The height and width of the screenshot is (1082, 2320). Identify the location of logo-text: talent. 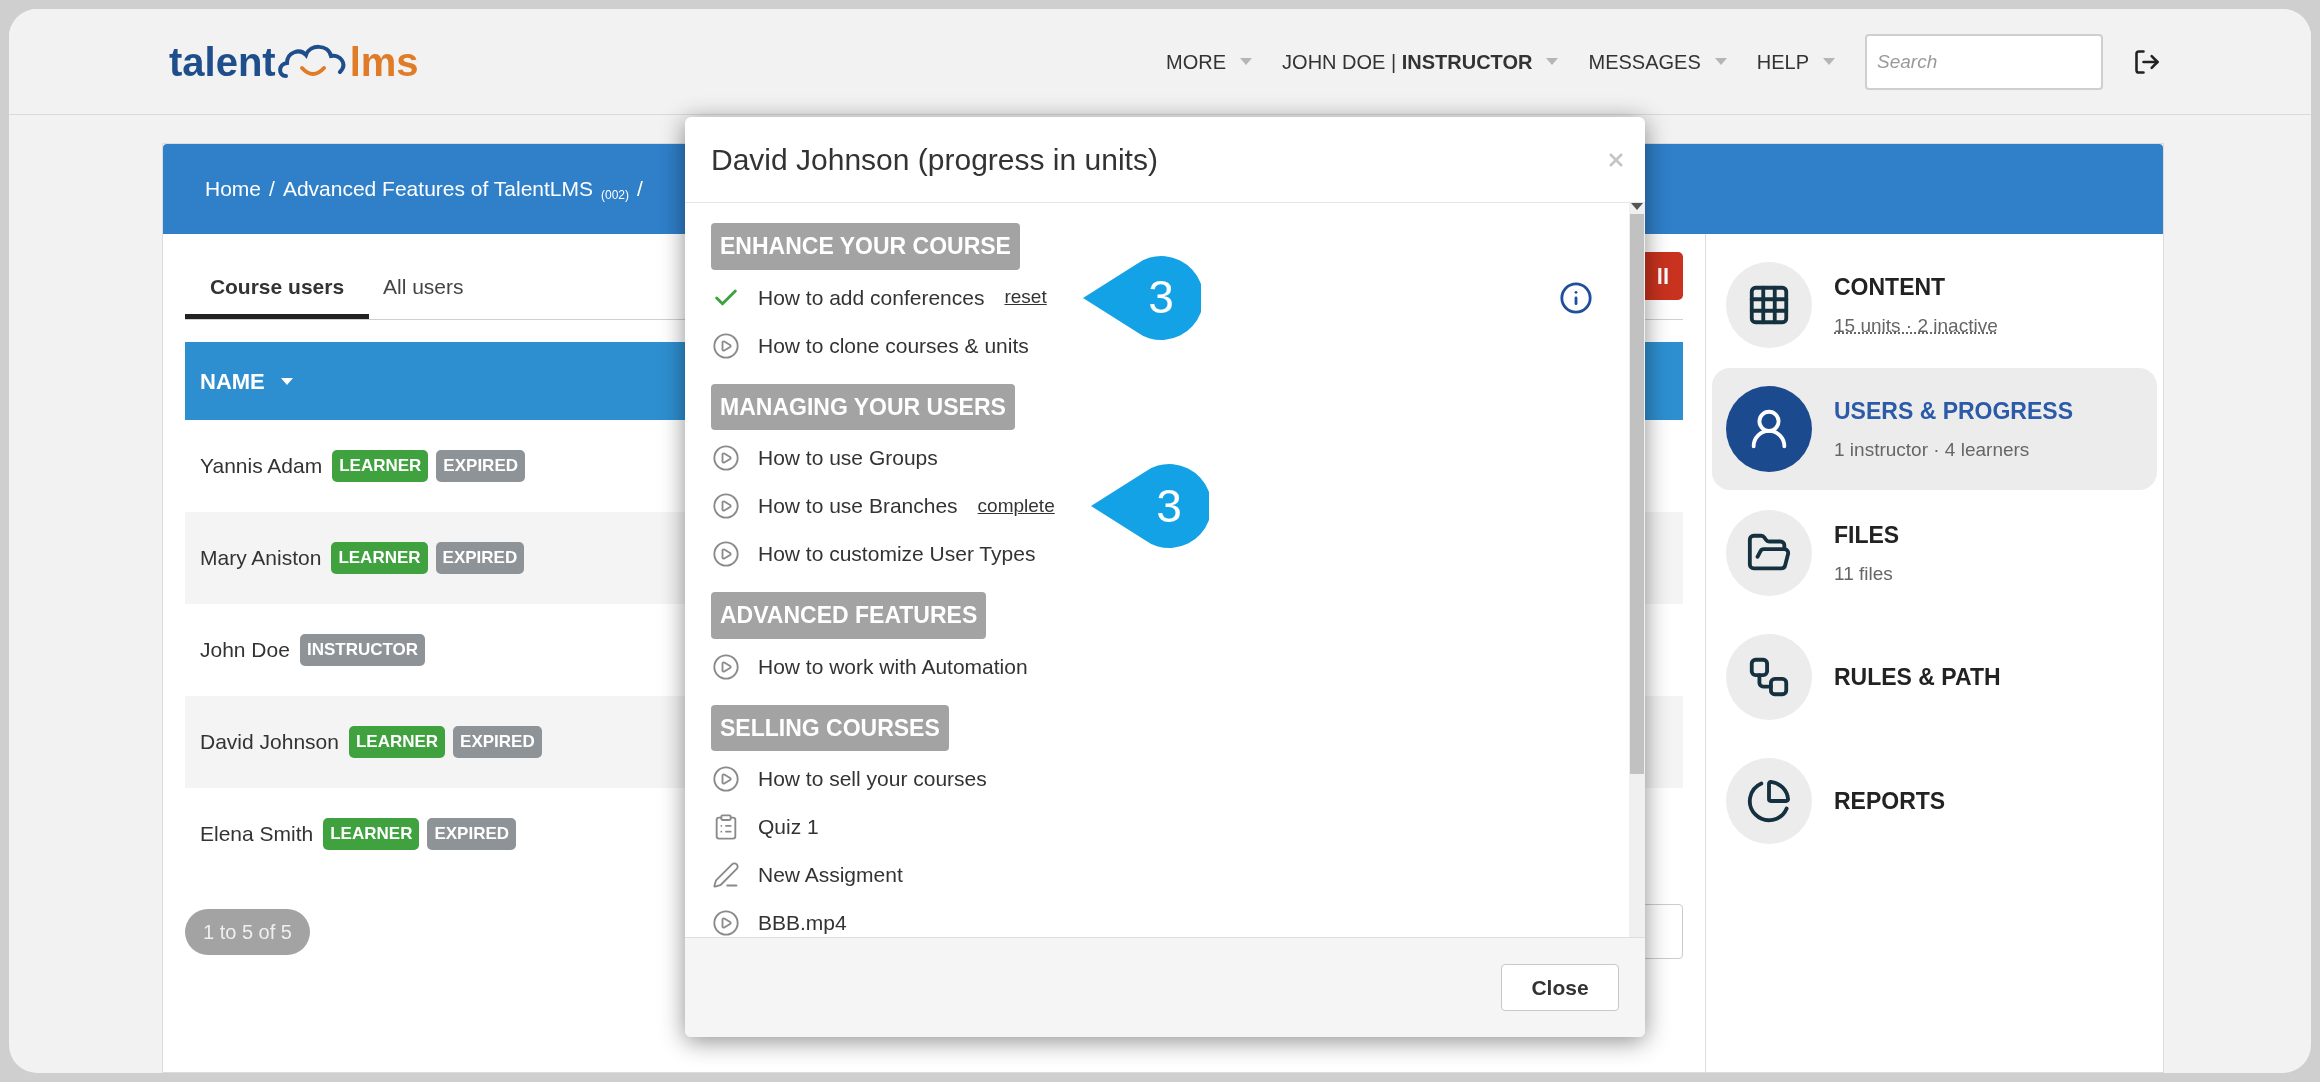
(222, 61).